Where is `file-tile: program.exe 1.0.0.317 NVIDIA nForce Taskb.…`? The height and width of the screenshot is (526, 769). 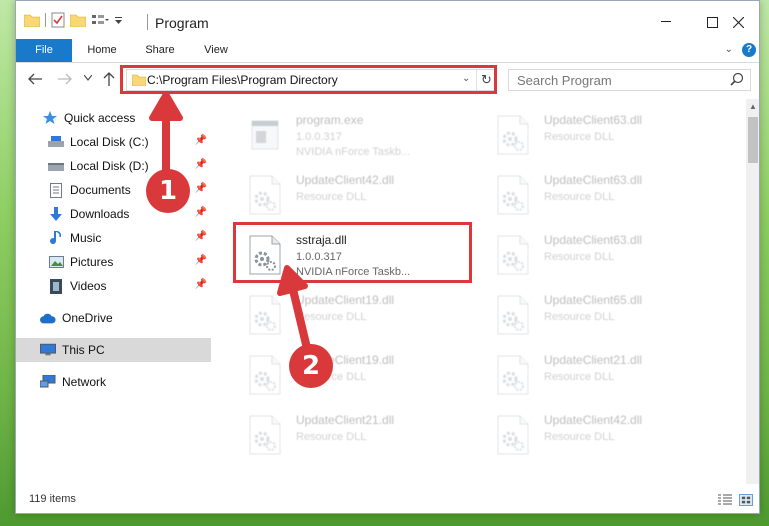
file-tile: program.exe 1.0.0.317 NVIDIA nForce Taskb.… is located at coordinates (358, 135).